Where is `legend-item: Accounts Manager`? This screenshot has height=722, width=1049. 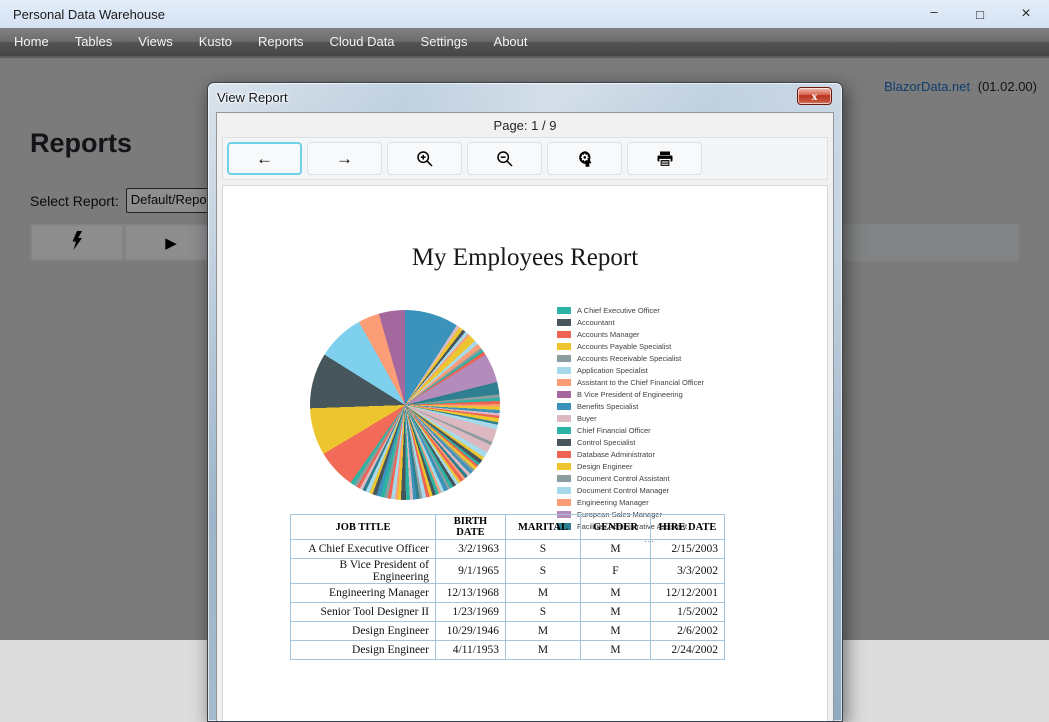
legend-item: Accounts Manager is located at coordinates (649, 335).